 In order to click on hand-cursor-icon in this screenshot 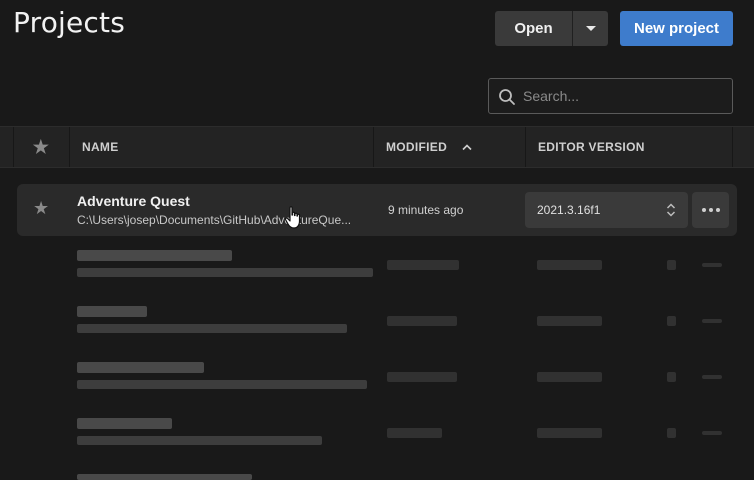, I will do `click(292, 217)`.